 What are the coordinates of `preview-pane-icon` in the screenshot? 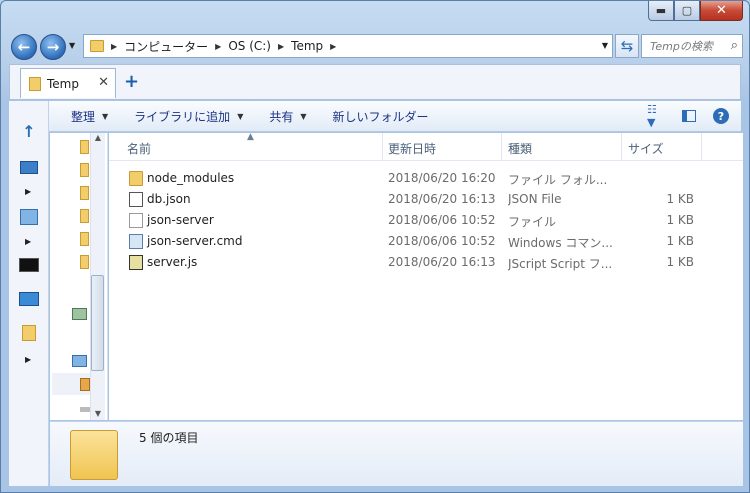 It's located at (689, 116).